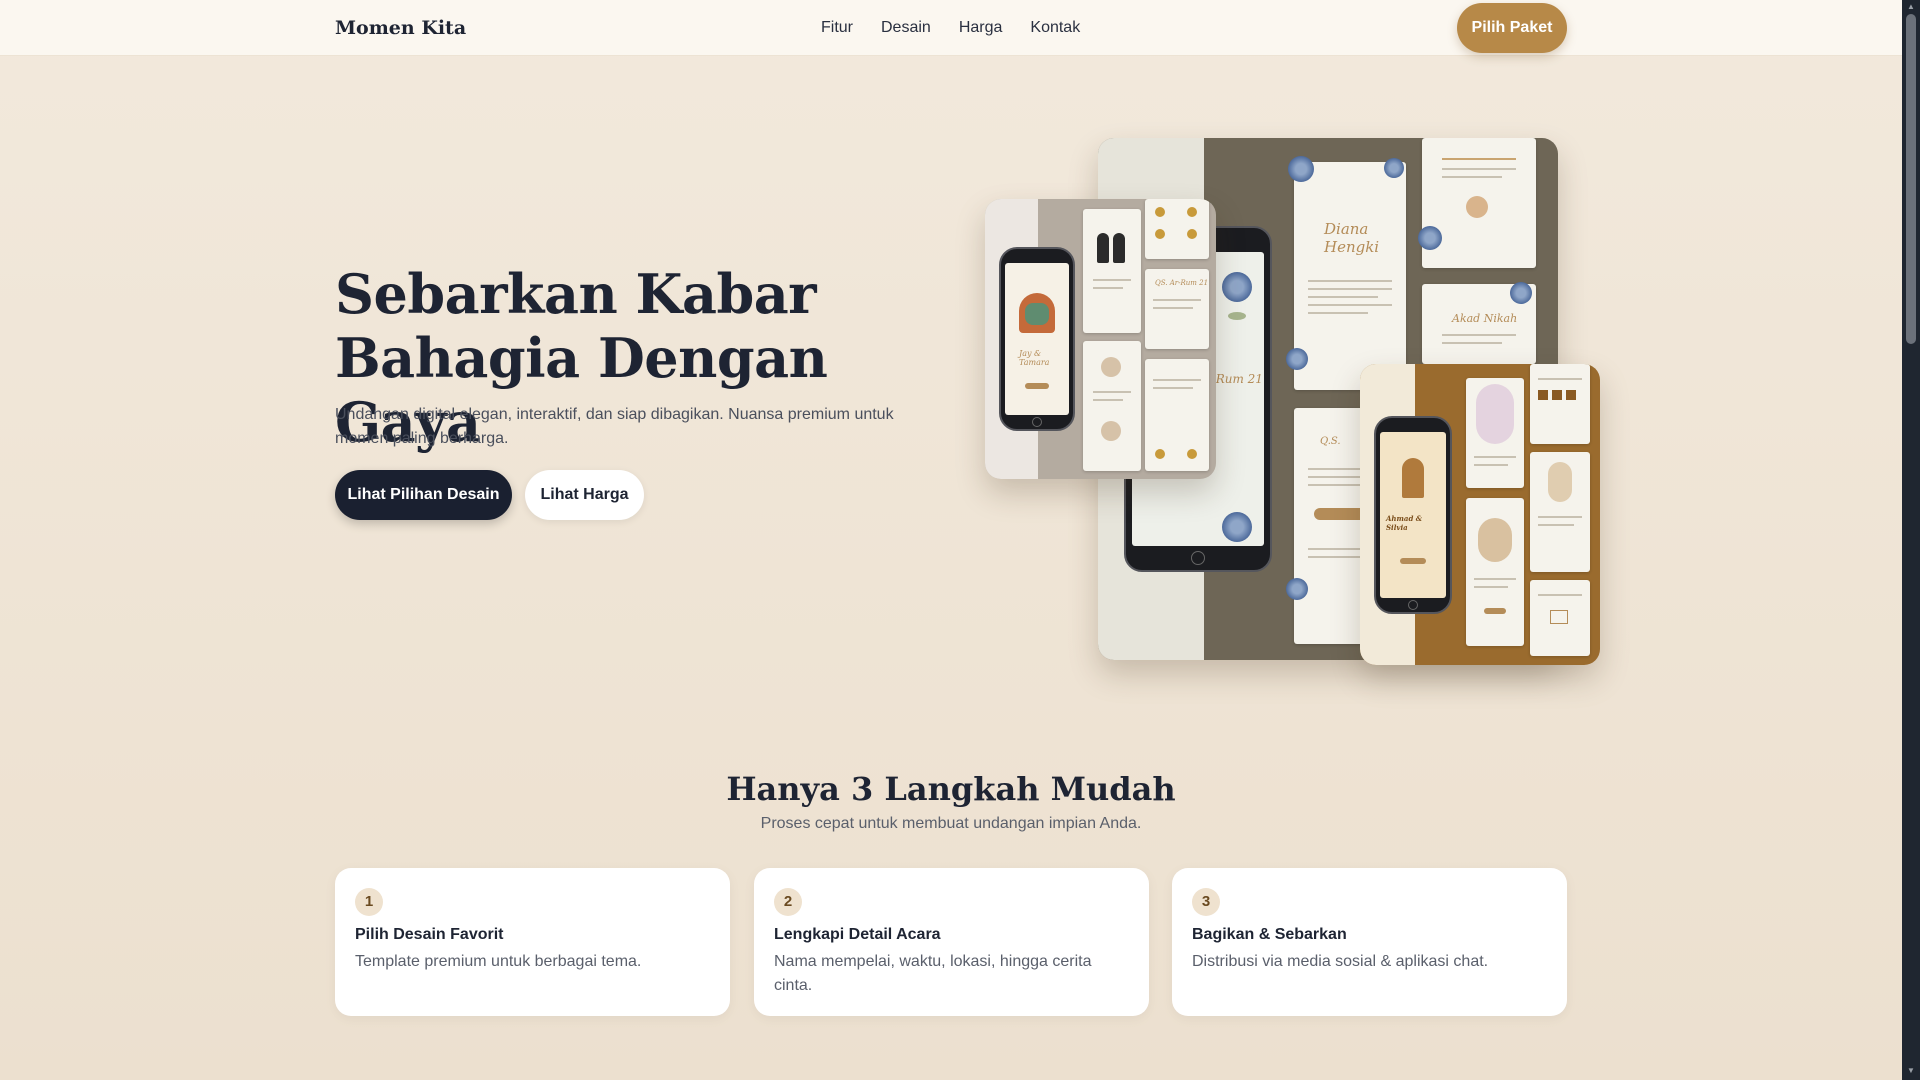 The width and height of the screenshot is (1920, 1080). I want to click on view-designs-button: Lihat Pilihan Desain, so click(423, 495).